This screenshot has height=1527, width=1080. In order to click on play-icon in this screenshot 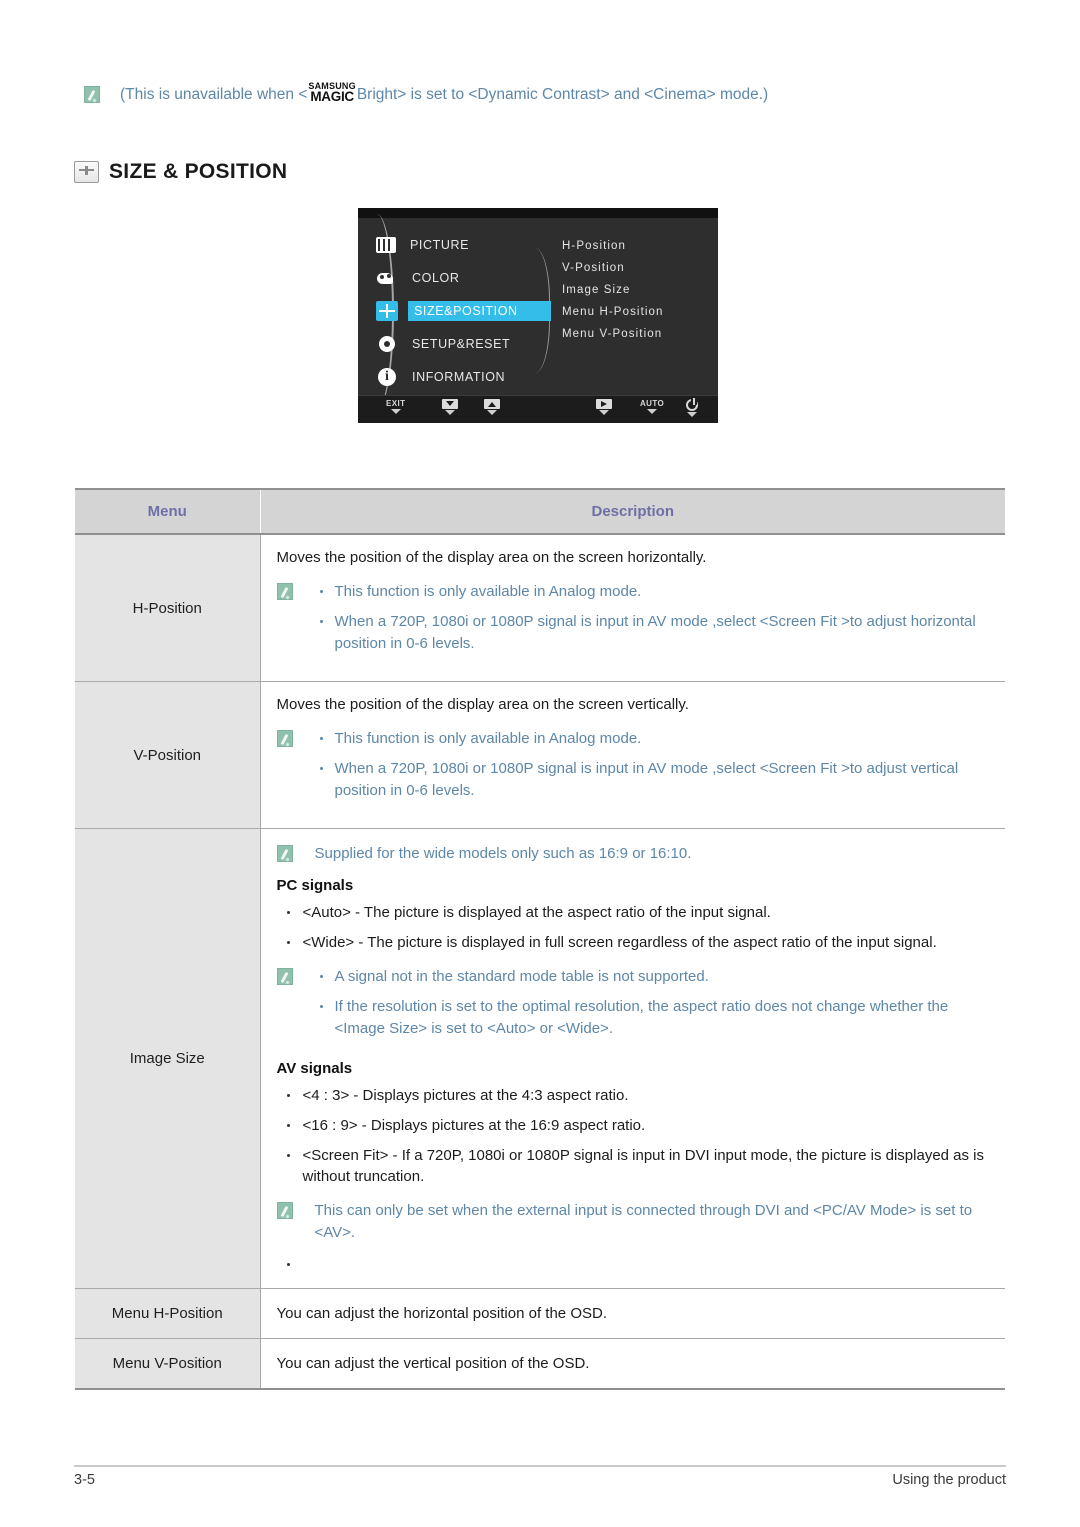, I will do `click(604, 404)`.